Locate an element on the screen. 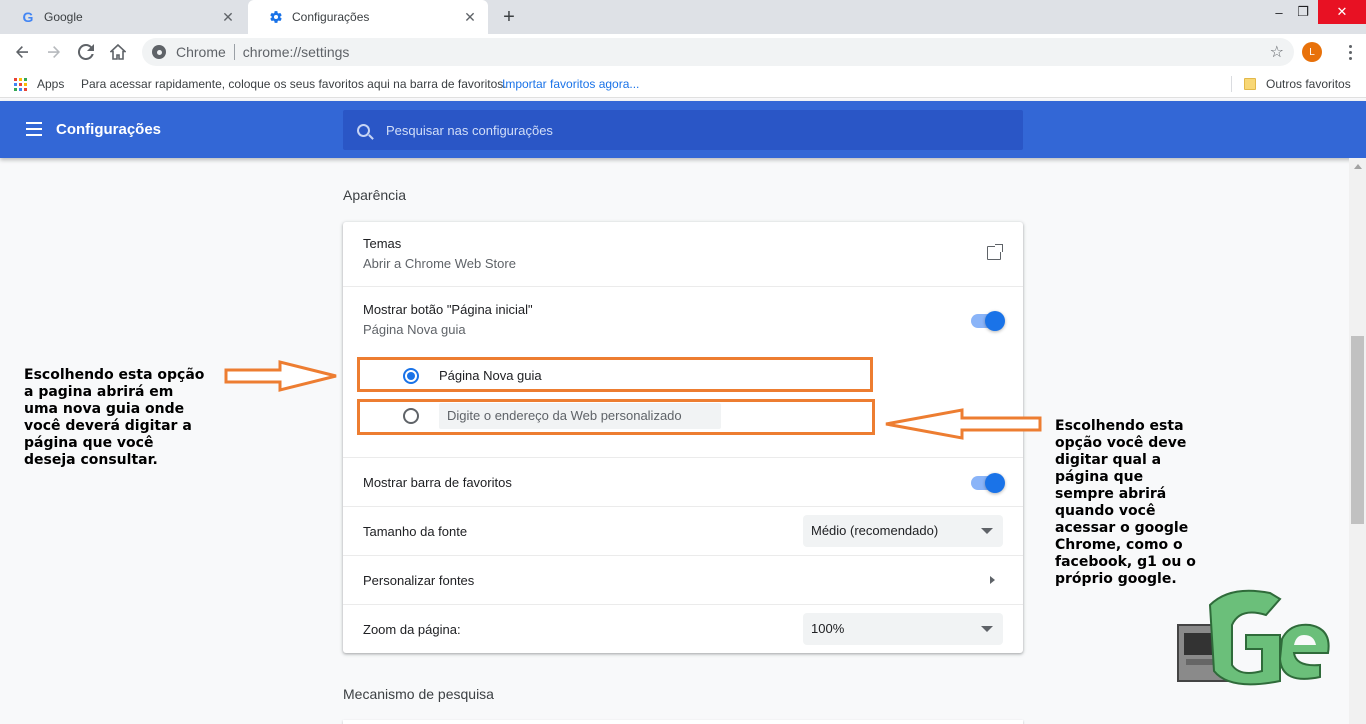 The height and width of the screenshot is (724, 1366). bookmark-star-icon: ☆ is located at coordinates (1277, 52).